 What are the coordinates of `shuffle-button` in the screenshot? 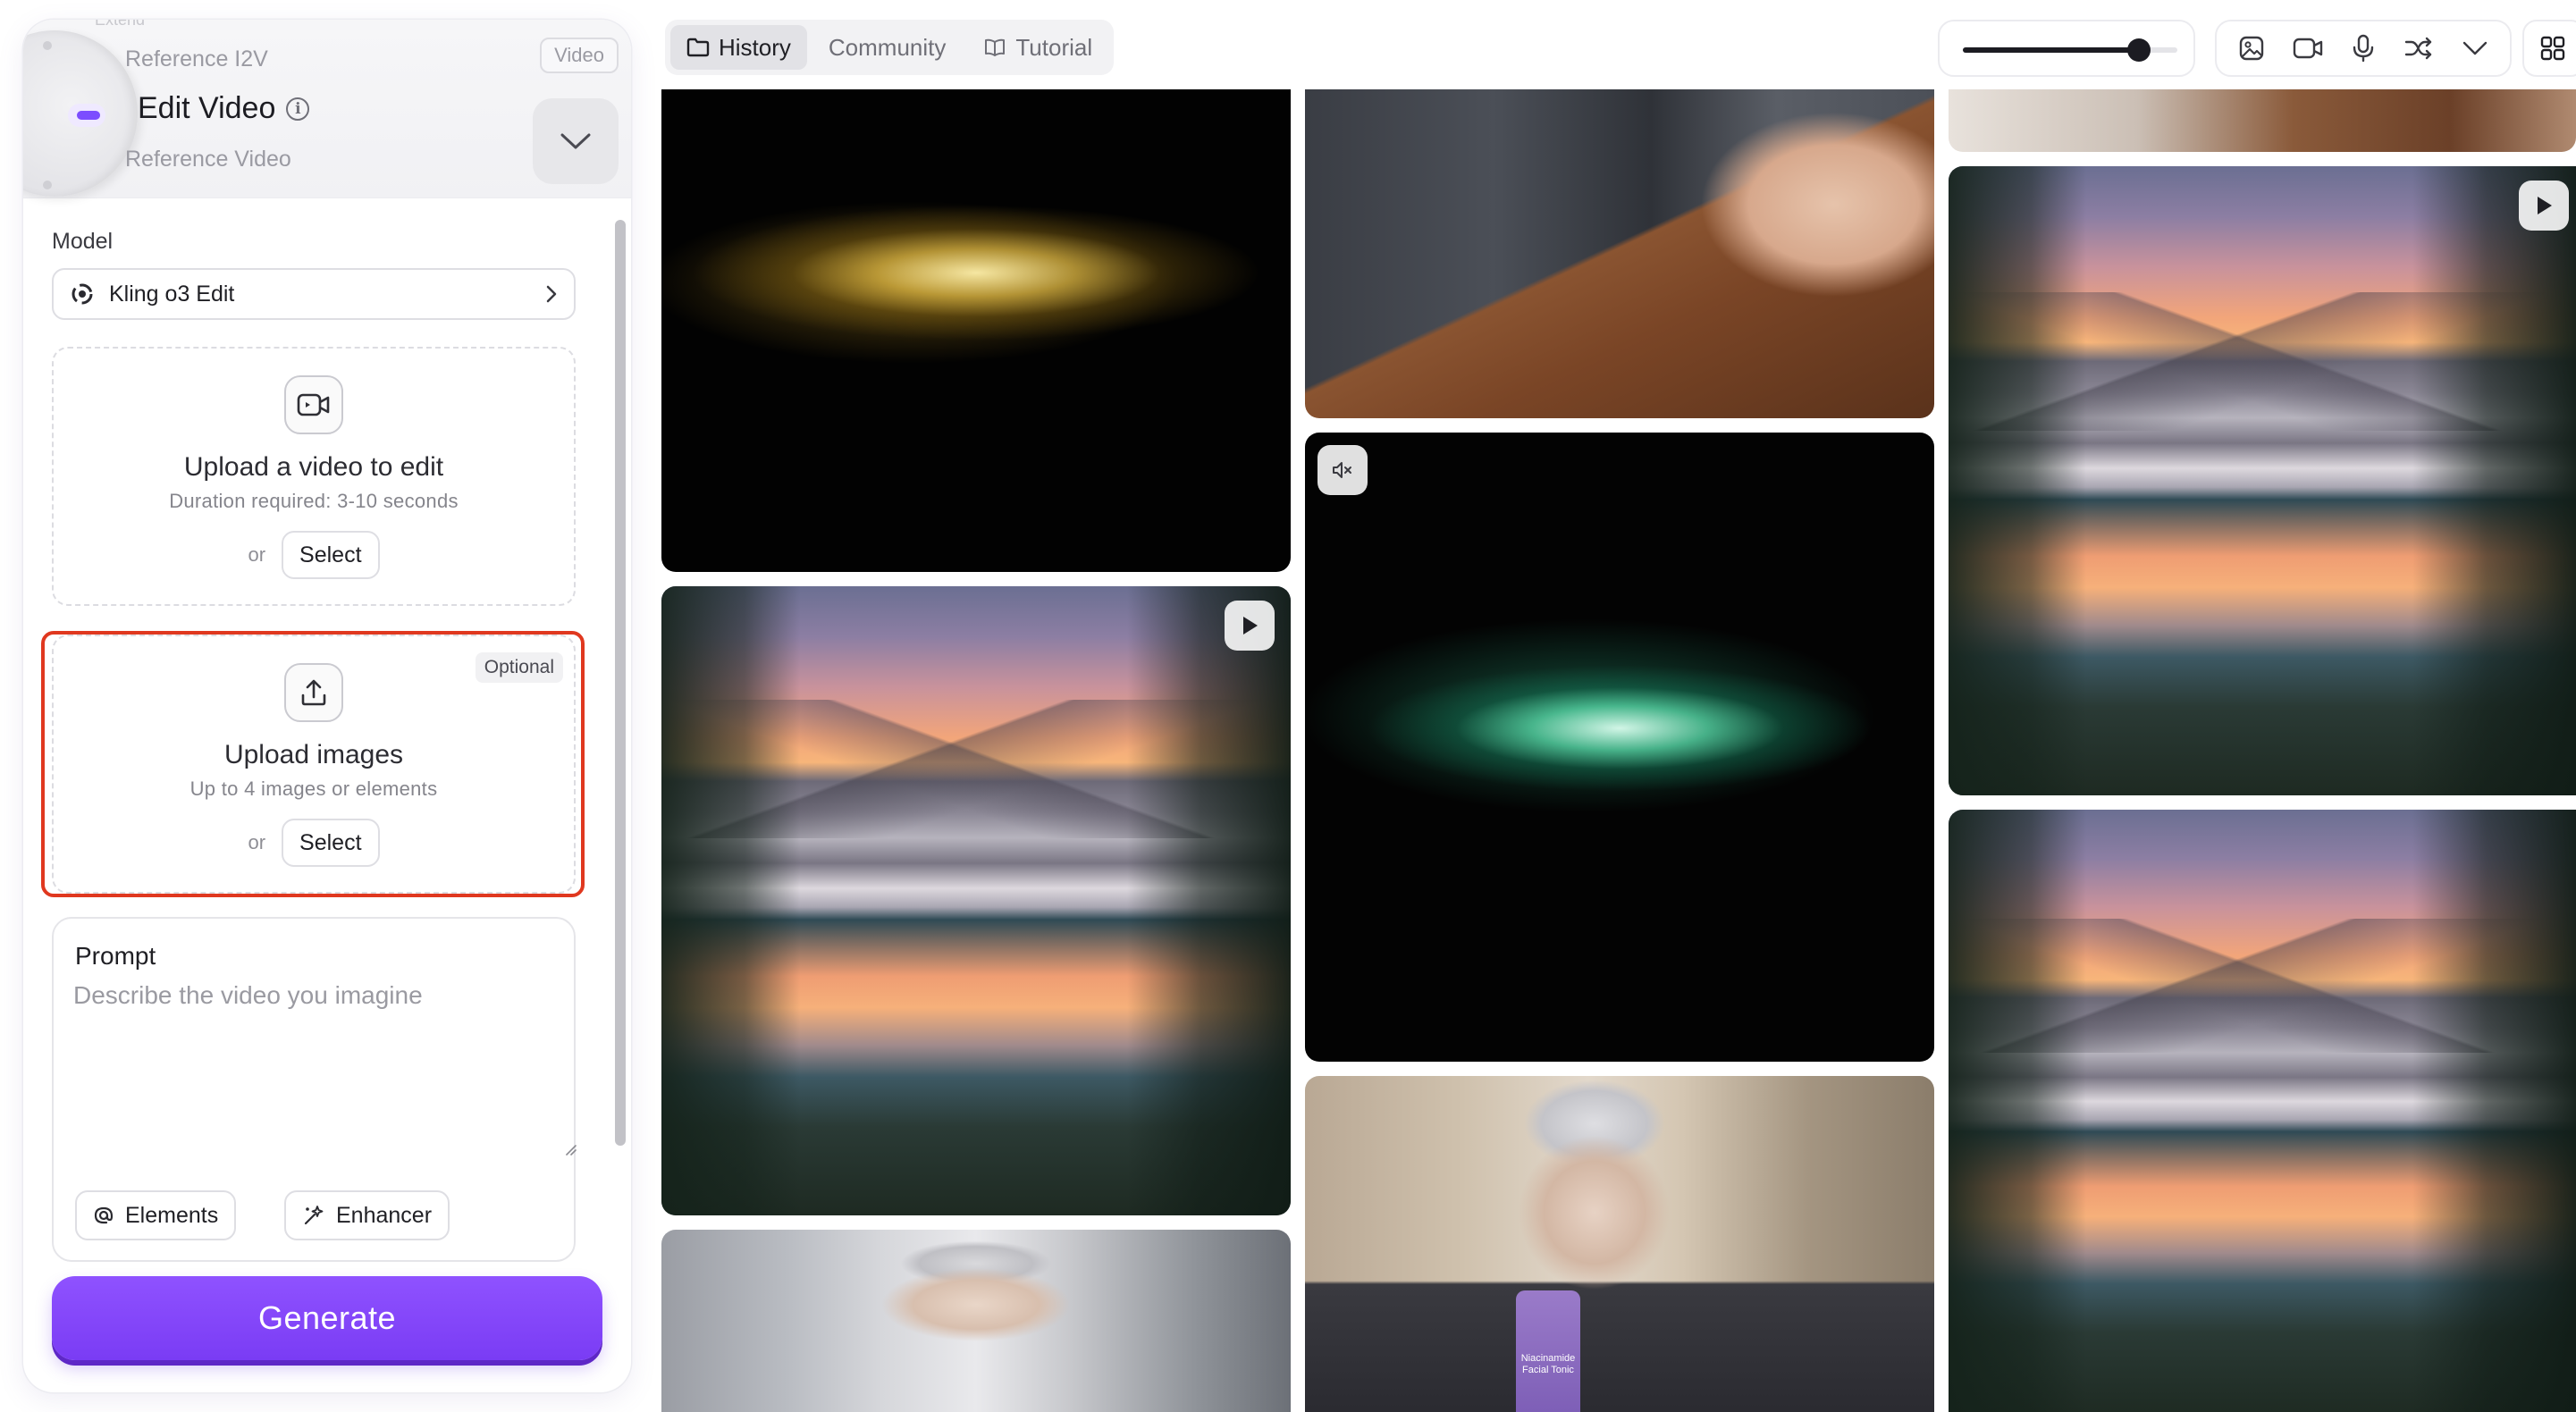 It's located at (2419, 48).